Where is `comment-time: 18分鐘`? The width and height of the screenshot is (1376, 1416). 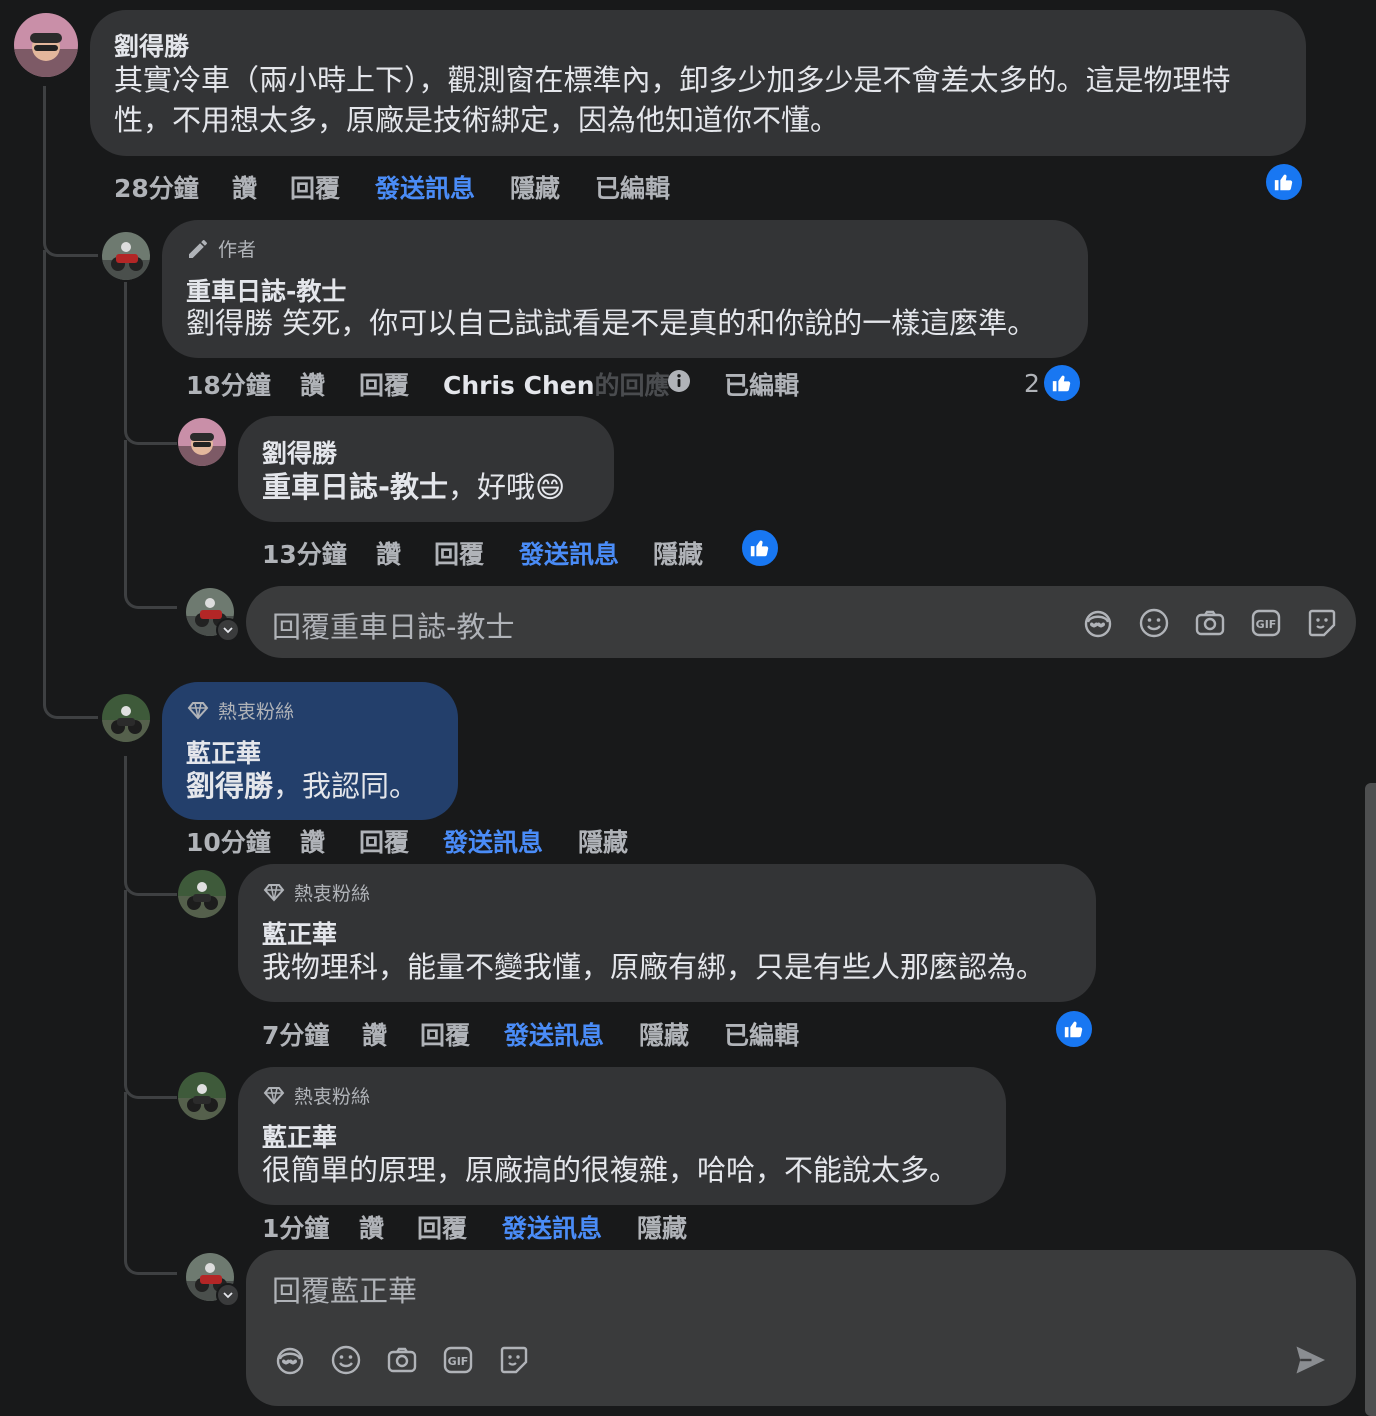
comment-time: 18分鐘 is located at coordinates (228, 384).